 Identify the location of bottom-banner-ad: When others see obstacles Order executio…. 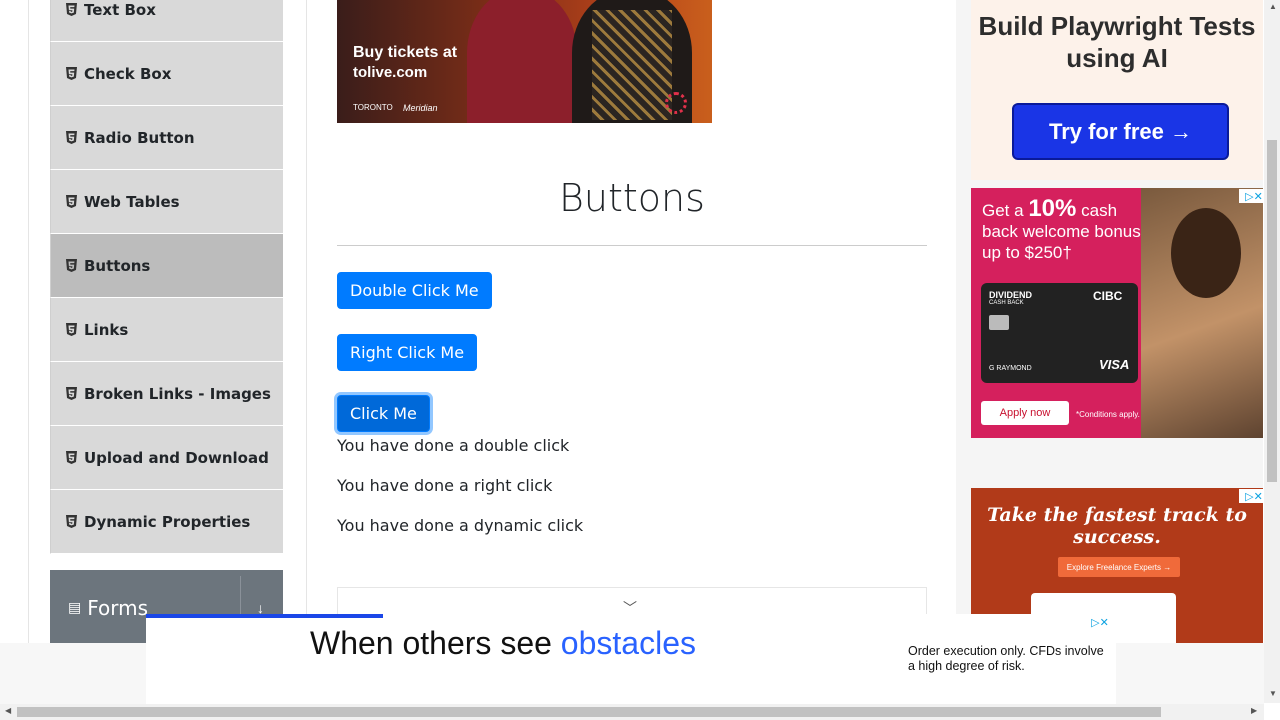
(631, 659).